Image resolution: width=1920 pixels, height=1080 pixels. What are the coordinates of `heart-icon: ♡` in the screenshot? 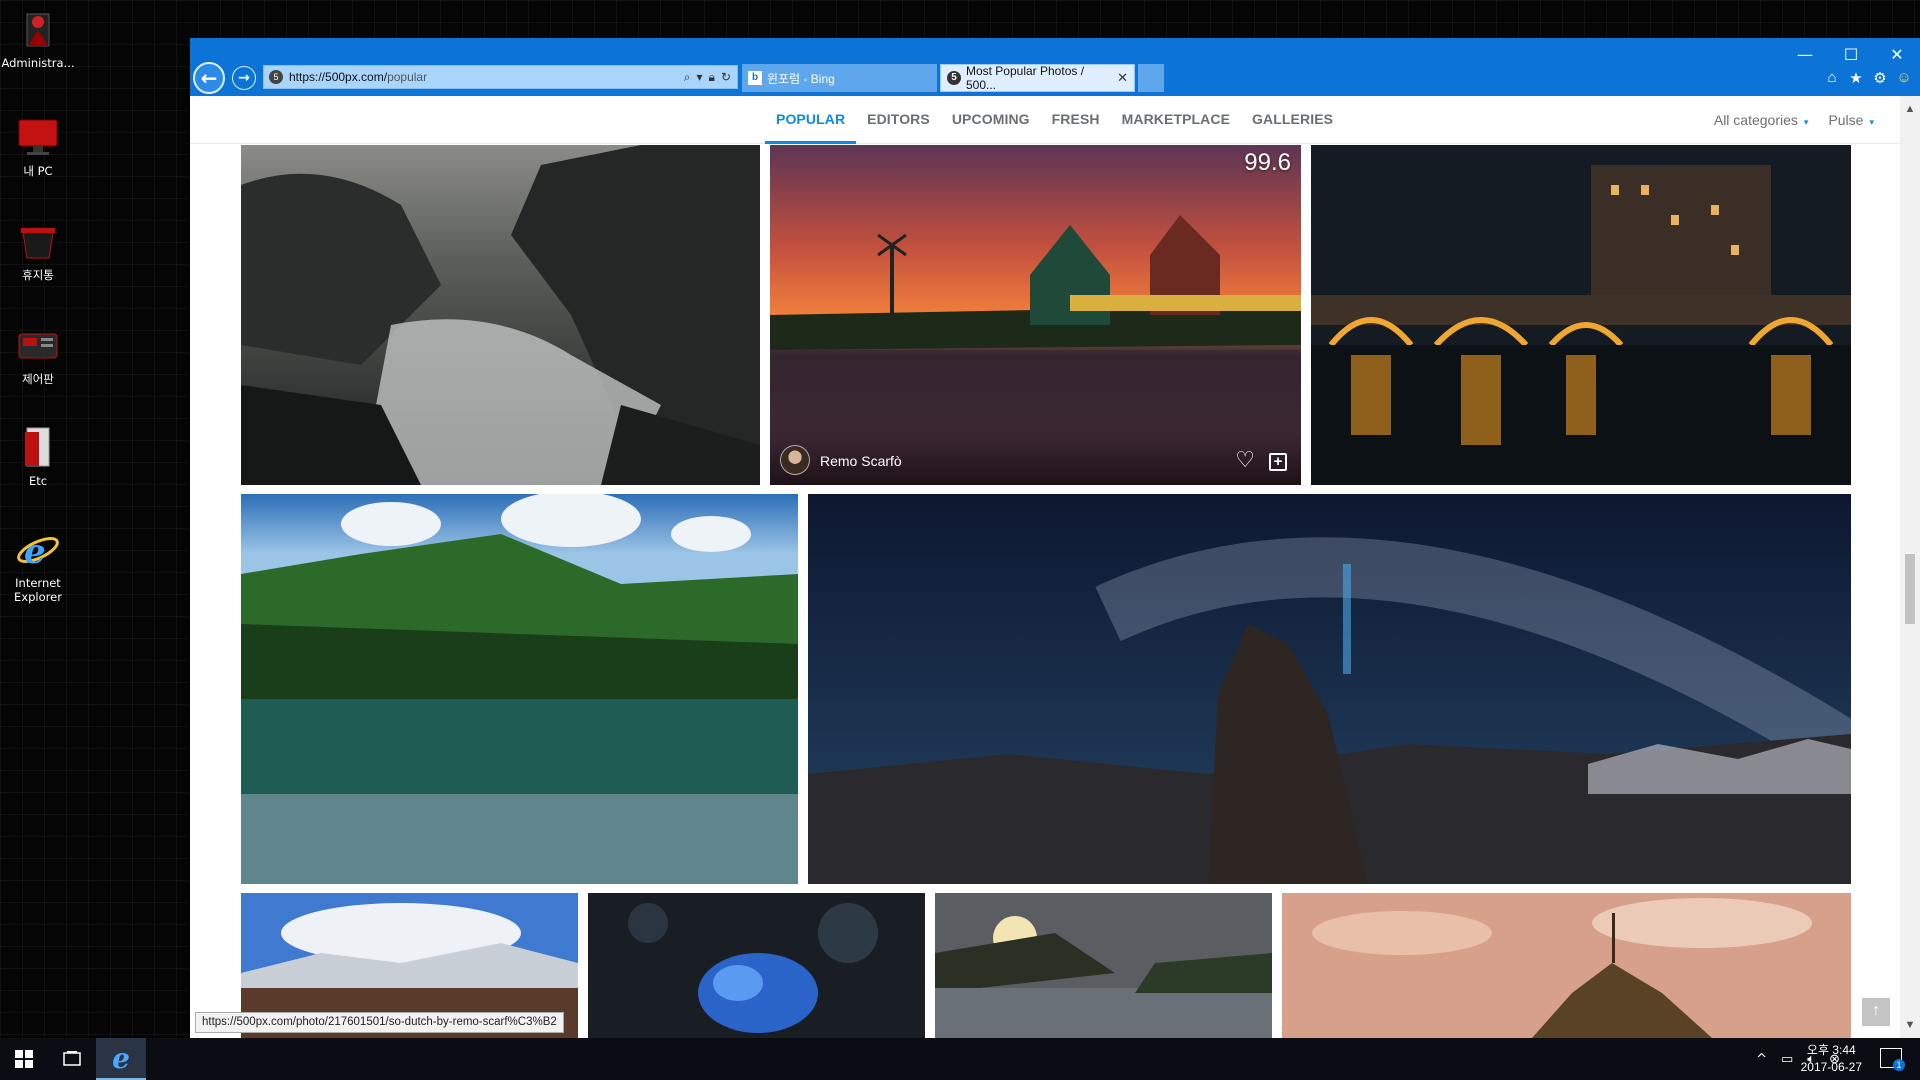 It's located at (1245, 460).